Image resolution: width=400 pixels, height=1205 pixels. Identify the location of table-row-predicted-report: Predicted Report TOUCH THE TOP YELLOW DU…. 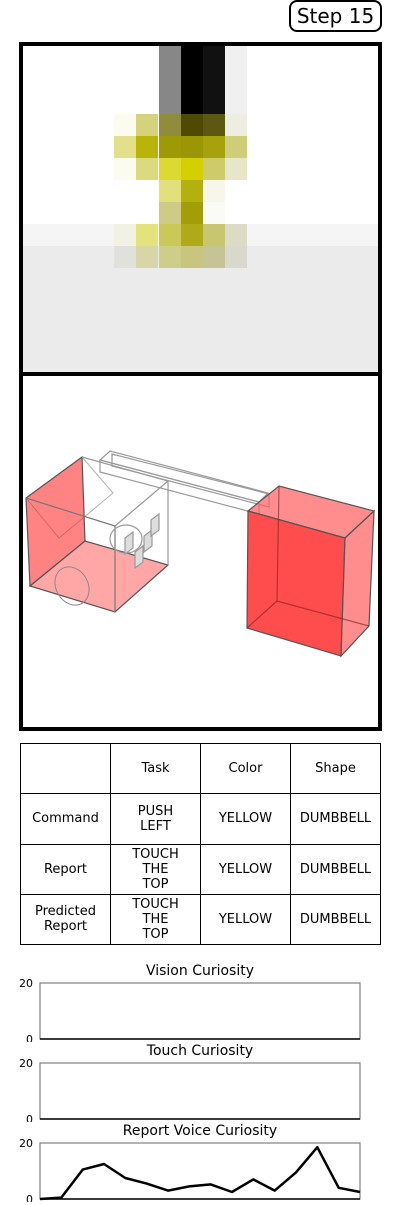
(200, 919).